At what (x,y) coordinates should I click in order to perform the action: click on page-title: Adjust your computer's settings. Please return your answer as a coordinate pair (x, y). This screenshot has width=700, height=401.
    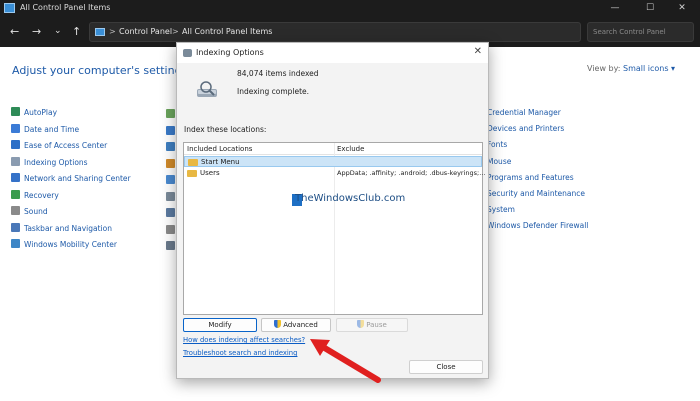
    Looking at the image, I should click on (100, 70).